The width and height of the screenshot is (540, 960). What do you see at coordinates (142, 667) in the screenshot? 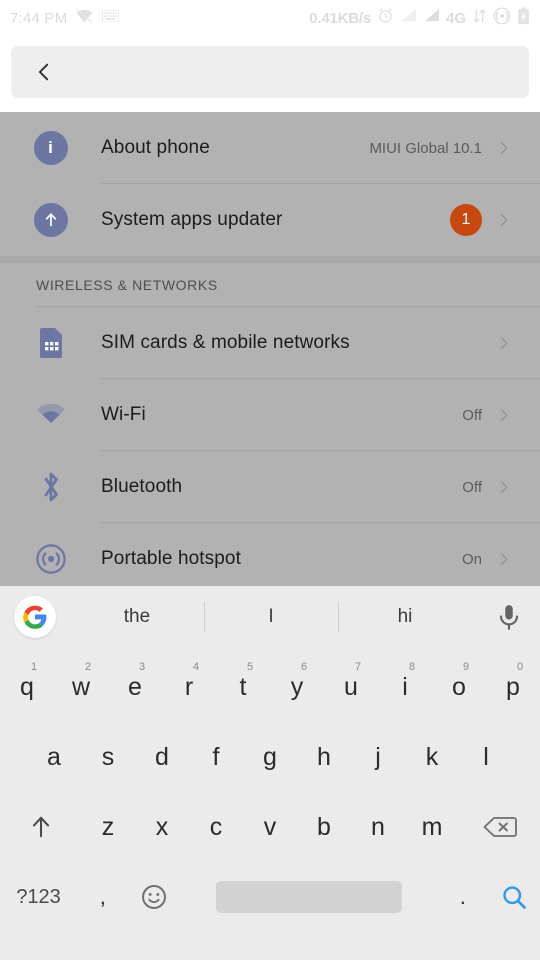
I see `key-superscript: 3` at bounding box center [142, 667].